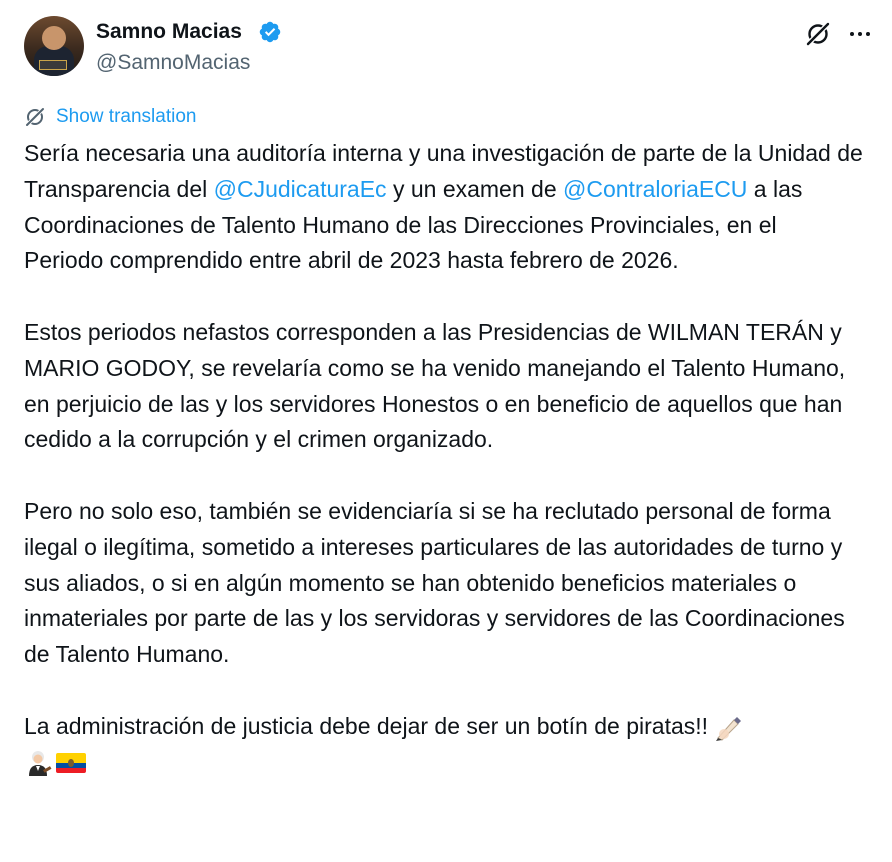  What do you see at coordinates (300, 189) in the screenshot?
I see `mention-cjudicaturaec: @CJudicaturaEc` at bounding box center [300, 189].